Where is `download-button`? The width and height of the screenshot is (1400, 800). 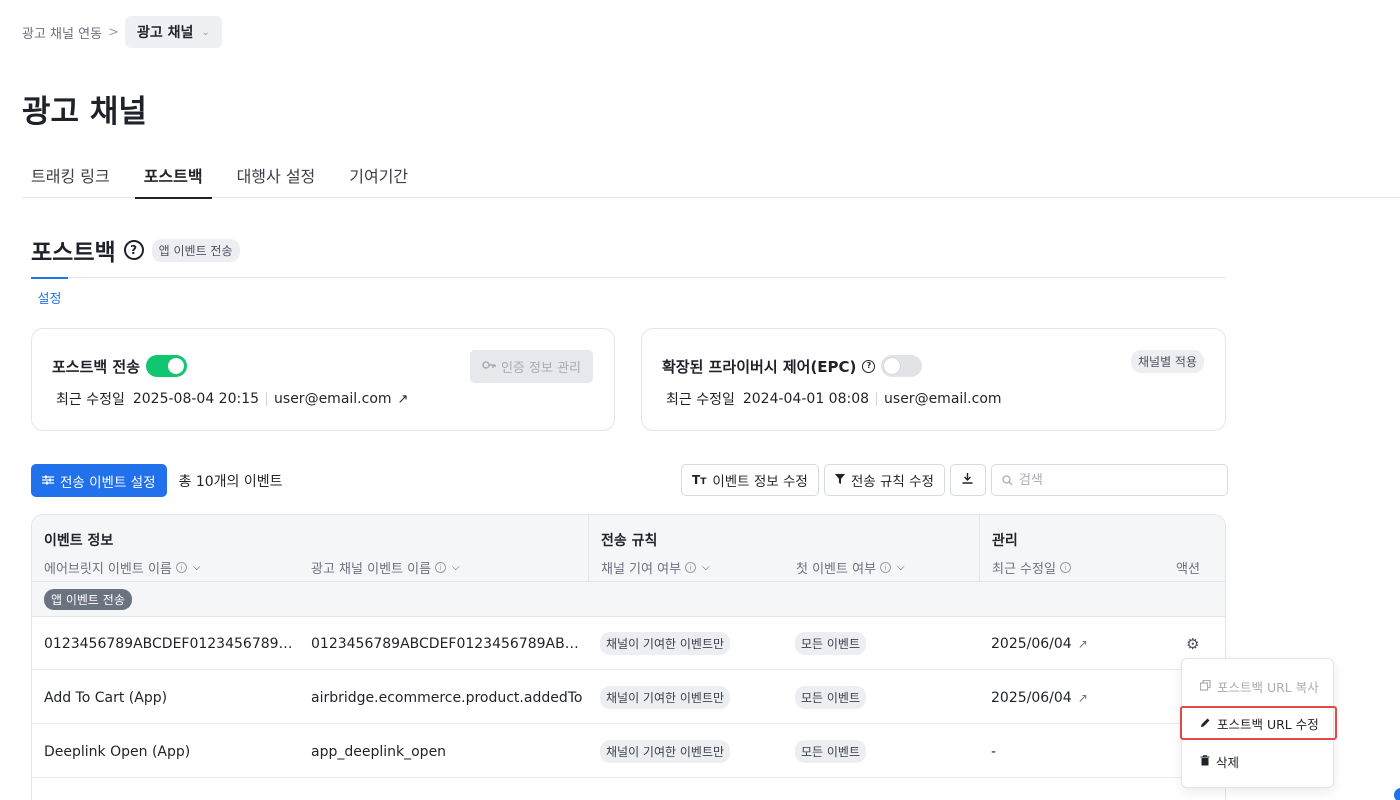 download-button is located at coordinates (967, 480).